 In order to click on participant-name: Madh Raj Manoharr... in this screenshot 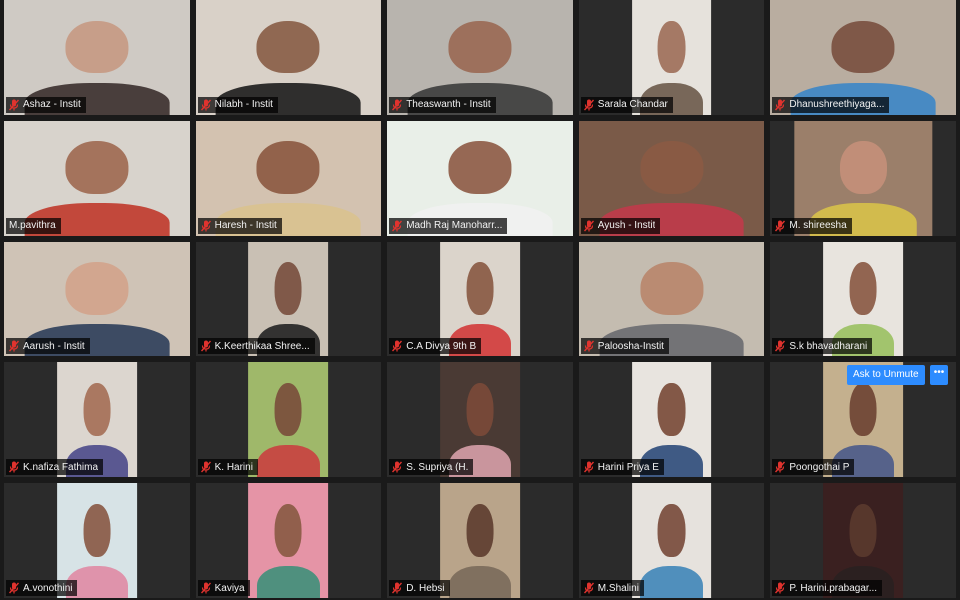, I will do `click(454, 226)`.